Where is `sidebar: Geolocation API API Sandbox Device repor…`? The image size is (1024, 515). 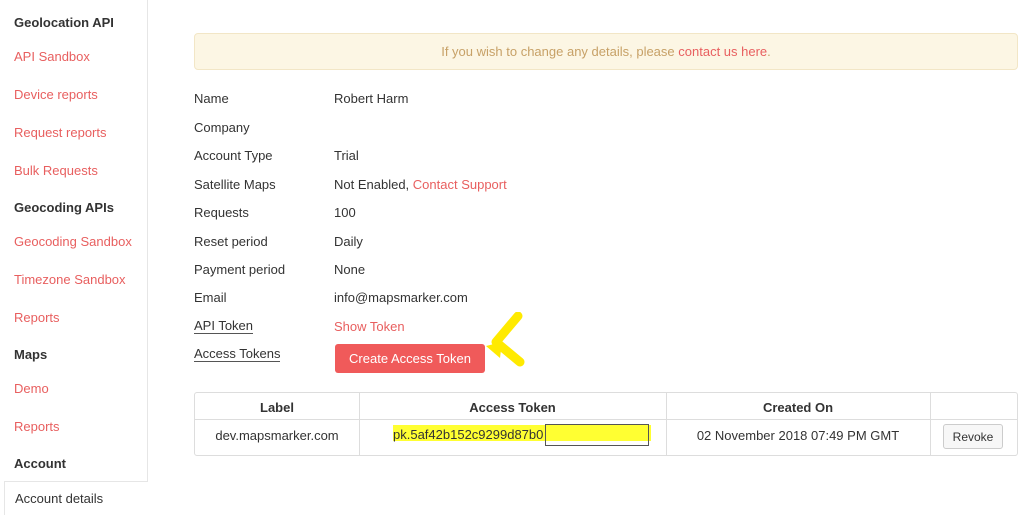 sidebar: Geolocation API API Sandbox Device repor… is located at coordinates (74, 257).